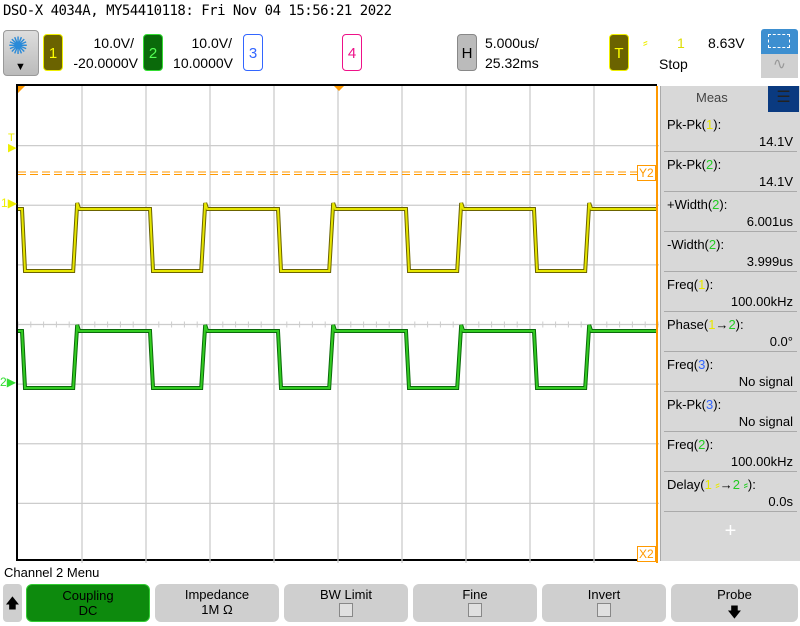 The image size is (800, 626). Describe the element at coordinates (604, 610) in the screenshot. I see `invert-checkbox` at that location.